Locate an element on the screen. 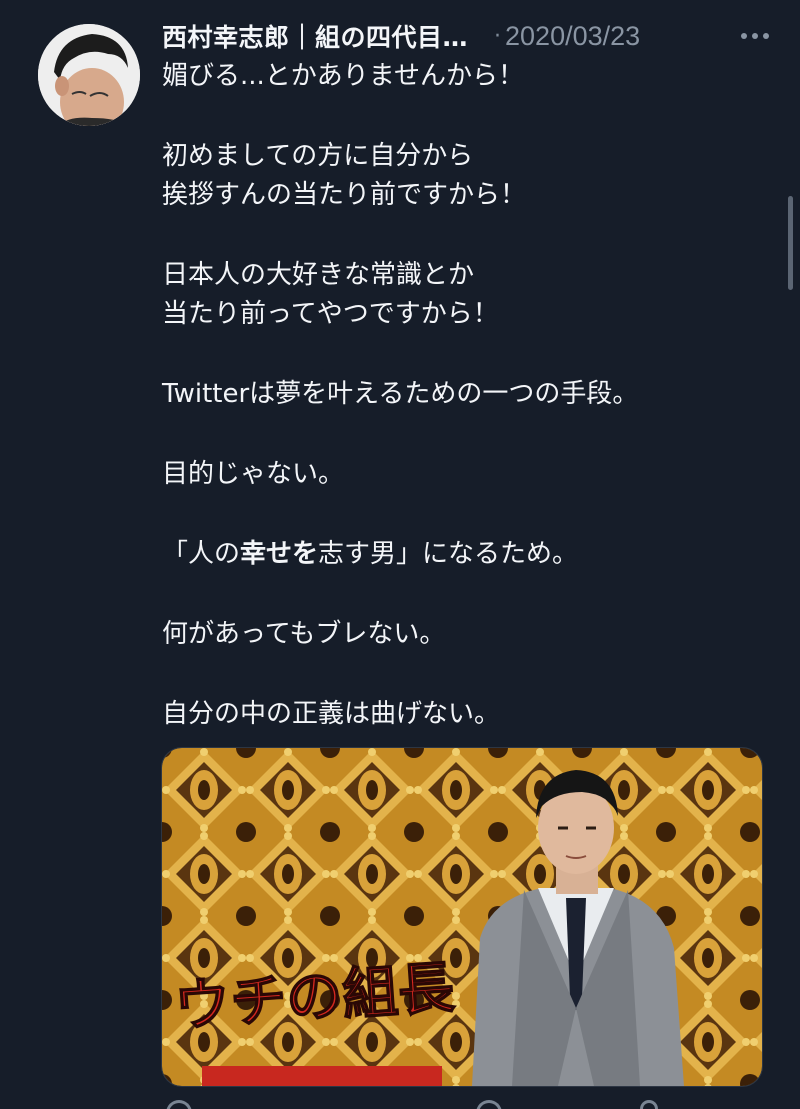 The height and width of the screenshot is (1109, 800). share-icon is located at coordinates (649, 1104).